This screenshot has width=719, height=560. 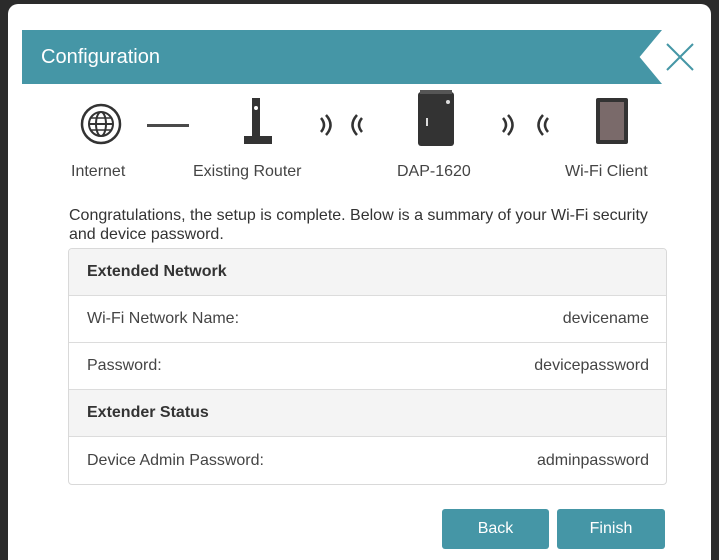 What do you see at coordinates (495, 529) in the screenshot?
I see `back-button: Back` at bounding box center [495, 529].